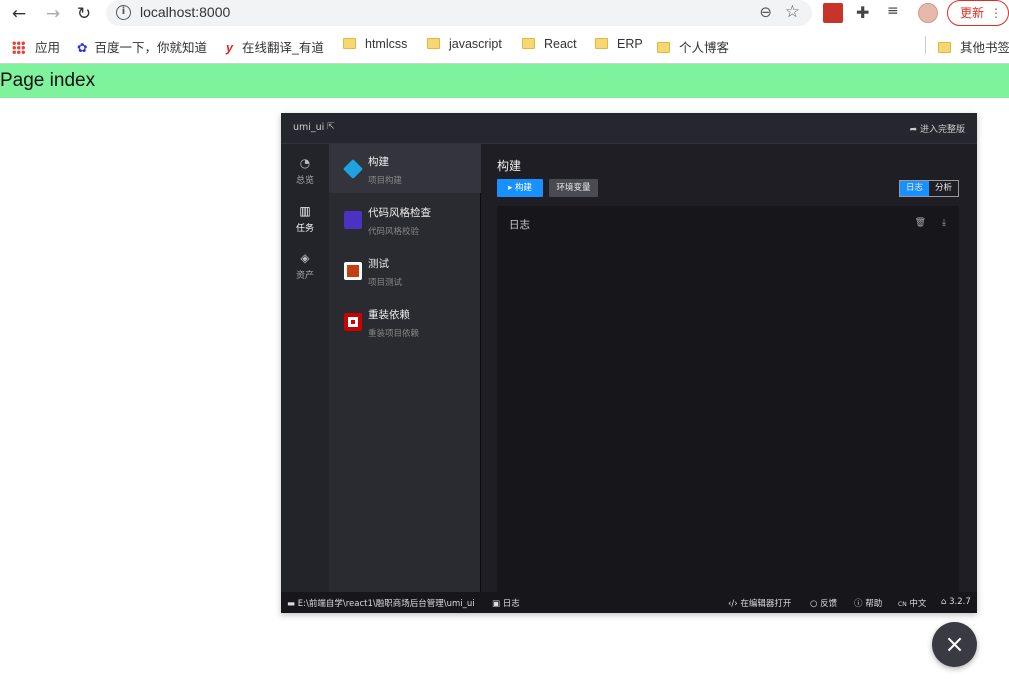 The image size is (1009, 684). I want to click on bookmark-label: javascript, so click(475, 44).